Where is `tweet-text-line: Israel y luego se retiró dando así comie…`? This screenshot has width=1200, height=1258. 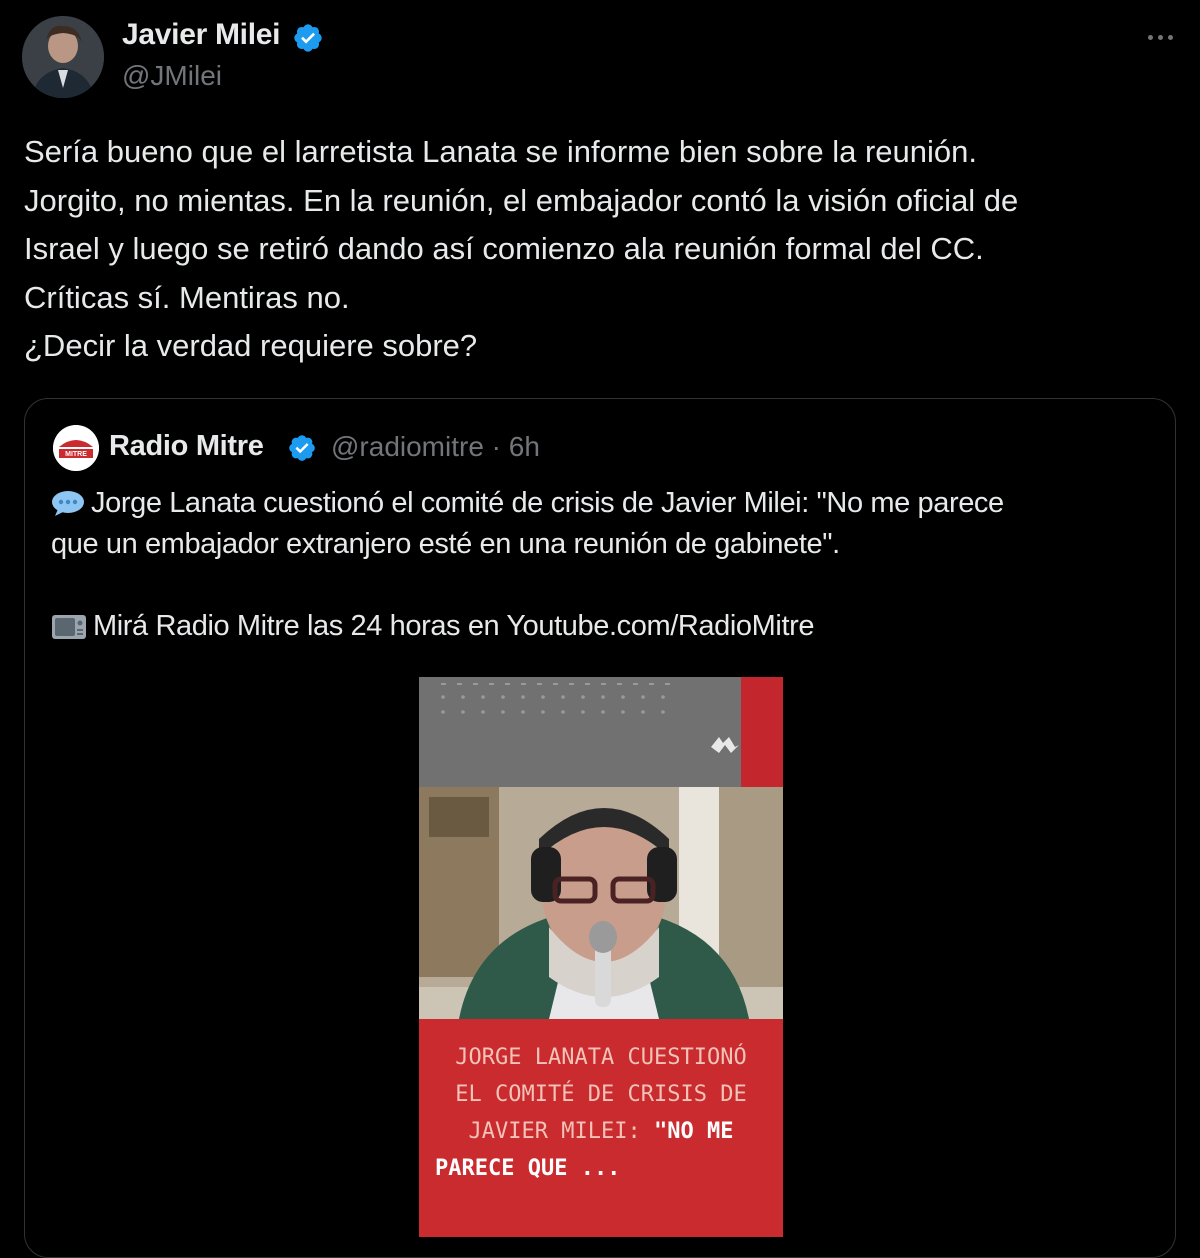
tweet-text-line: Israel y luego se retiró dando así comie… is located at coordinates (504, 248).